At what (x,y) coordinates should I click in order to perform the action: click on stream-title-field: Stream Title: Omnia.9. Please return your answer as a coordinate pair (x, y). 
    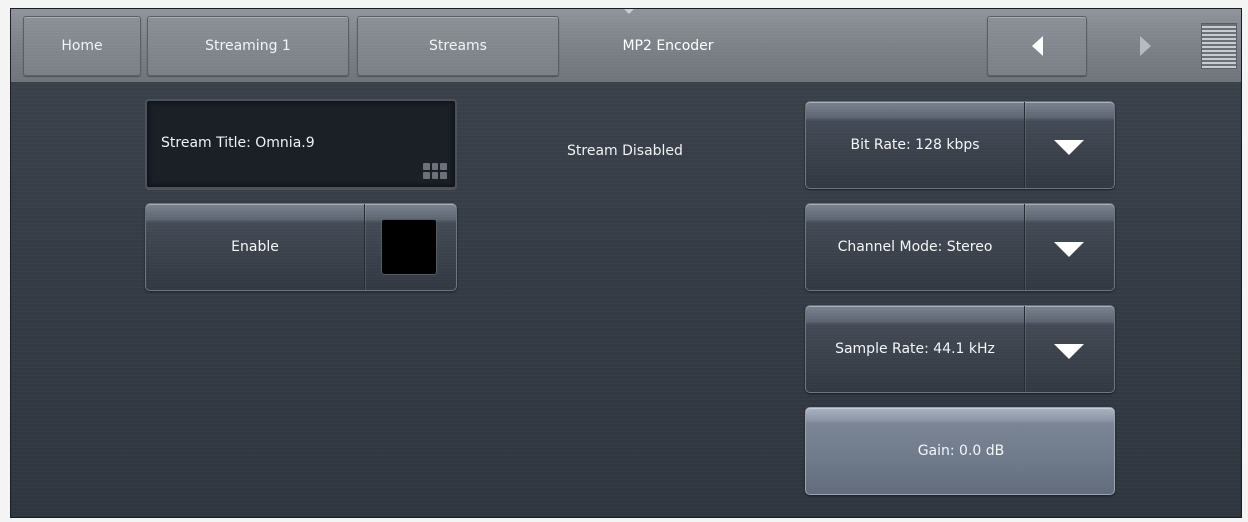
    Looking at the image, I should click on (301, 144).